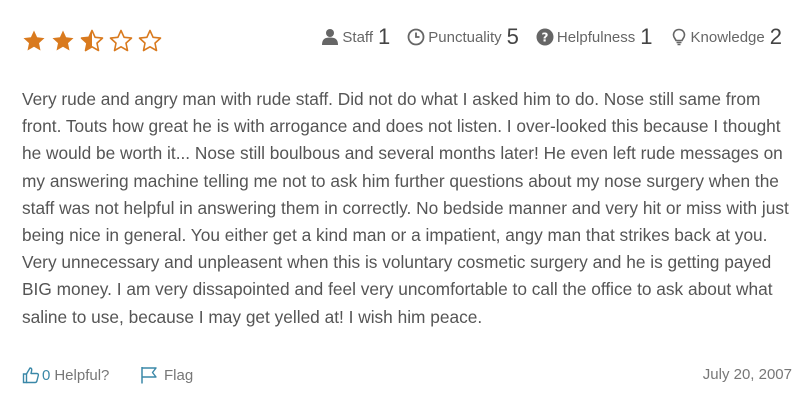 The image size is (804, 408). I want to click on flag-label: Flag, so click(179, 375).